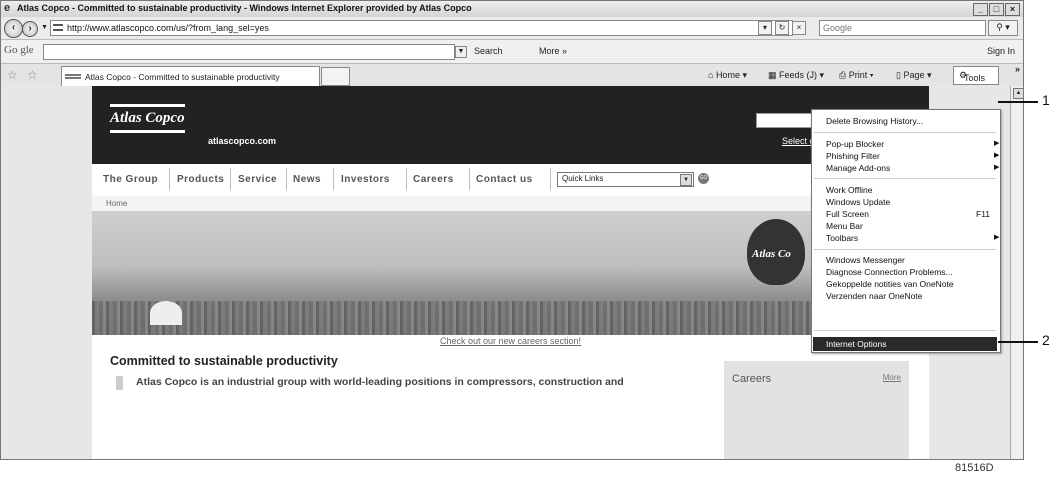 This screenshot has height=479, width=1056. What do you see at coordinates (853, 156) in the screenshot?
I see `menu-label: Phishing Filter` at bounding box center [853, 156].